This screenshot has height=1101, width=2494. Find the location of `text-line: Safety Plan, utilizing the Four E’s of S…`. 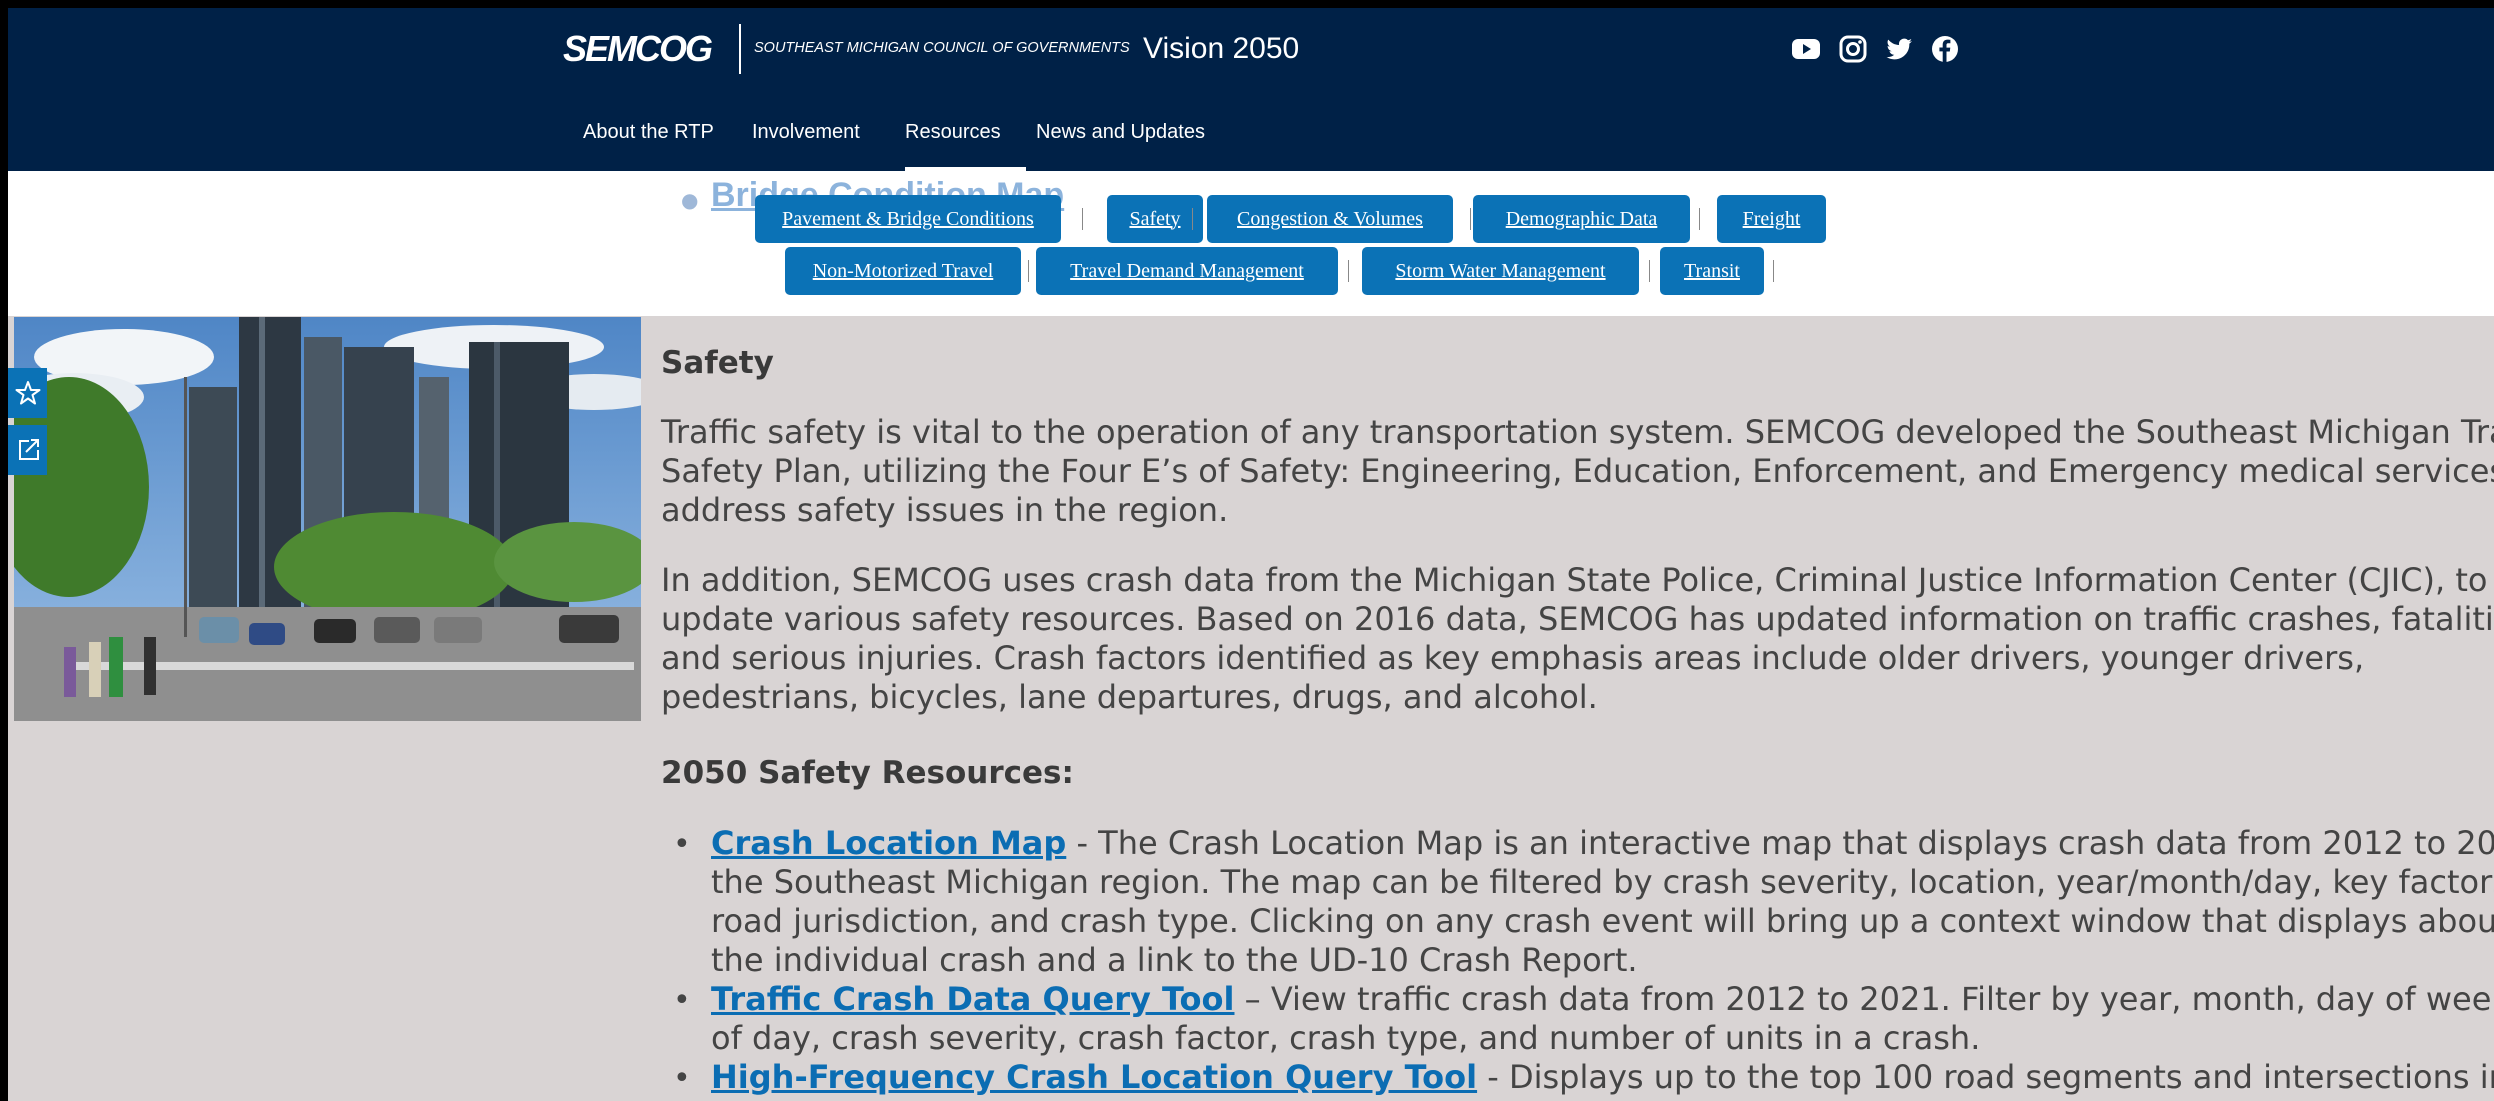

text-line: Safety Plan, utilizing the Four E’s of S… is located at coordinates (1577, 471).